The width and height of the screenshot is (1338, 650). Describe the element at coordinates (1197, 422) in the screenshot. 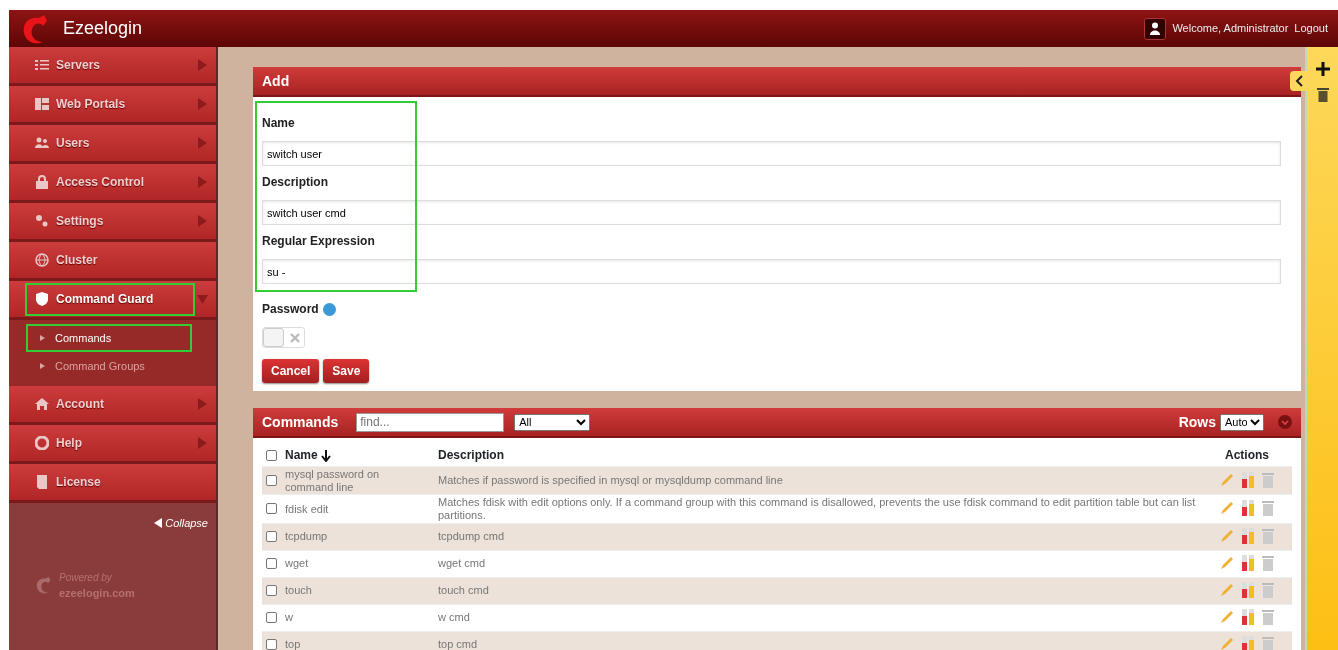

I see `rows-label: Rows` at that location.